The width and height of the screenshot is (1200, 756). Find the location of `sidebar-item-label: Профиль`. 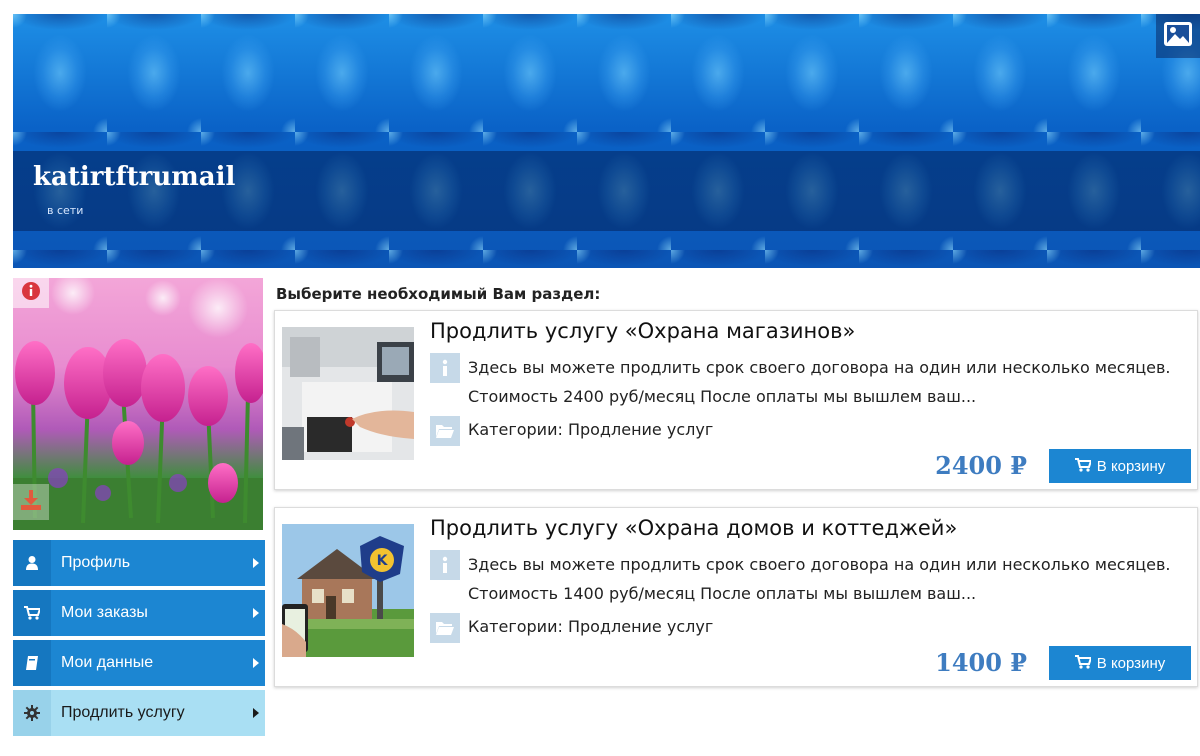

sidebar-item-label: Профиль is located at coordinates (96, 562).